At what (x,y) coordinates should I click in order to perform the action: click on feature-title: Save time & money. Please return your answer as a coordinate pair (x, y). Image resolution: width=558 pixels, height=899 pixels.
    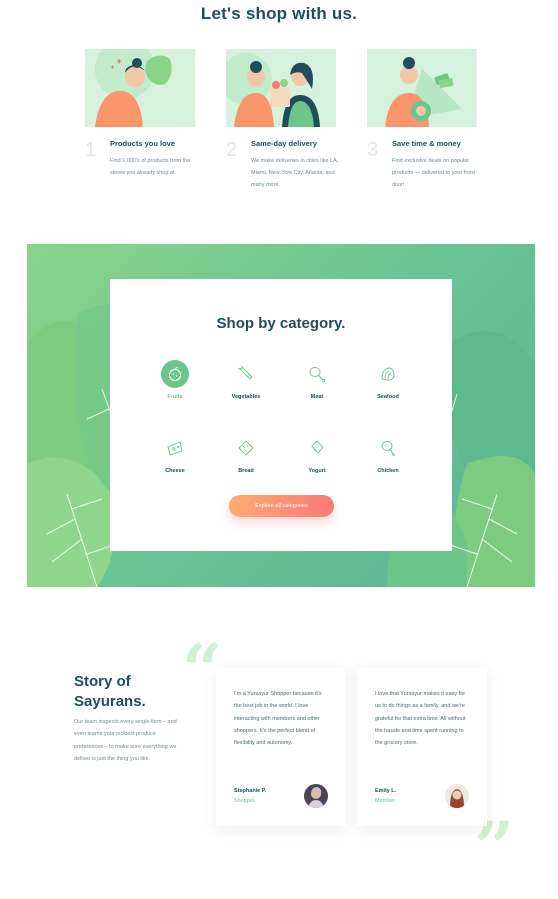
    Looking at the image, I should click on (426, 143).